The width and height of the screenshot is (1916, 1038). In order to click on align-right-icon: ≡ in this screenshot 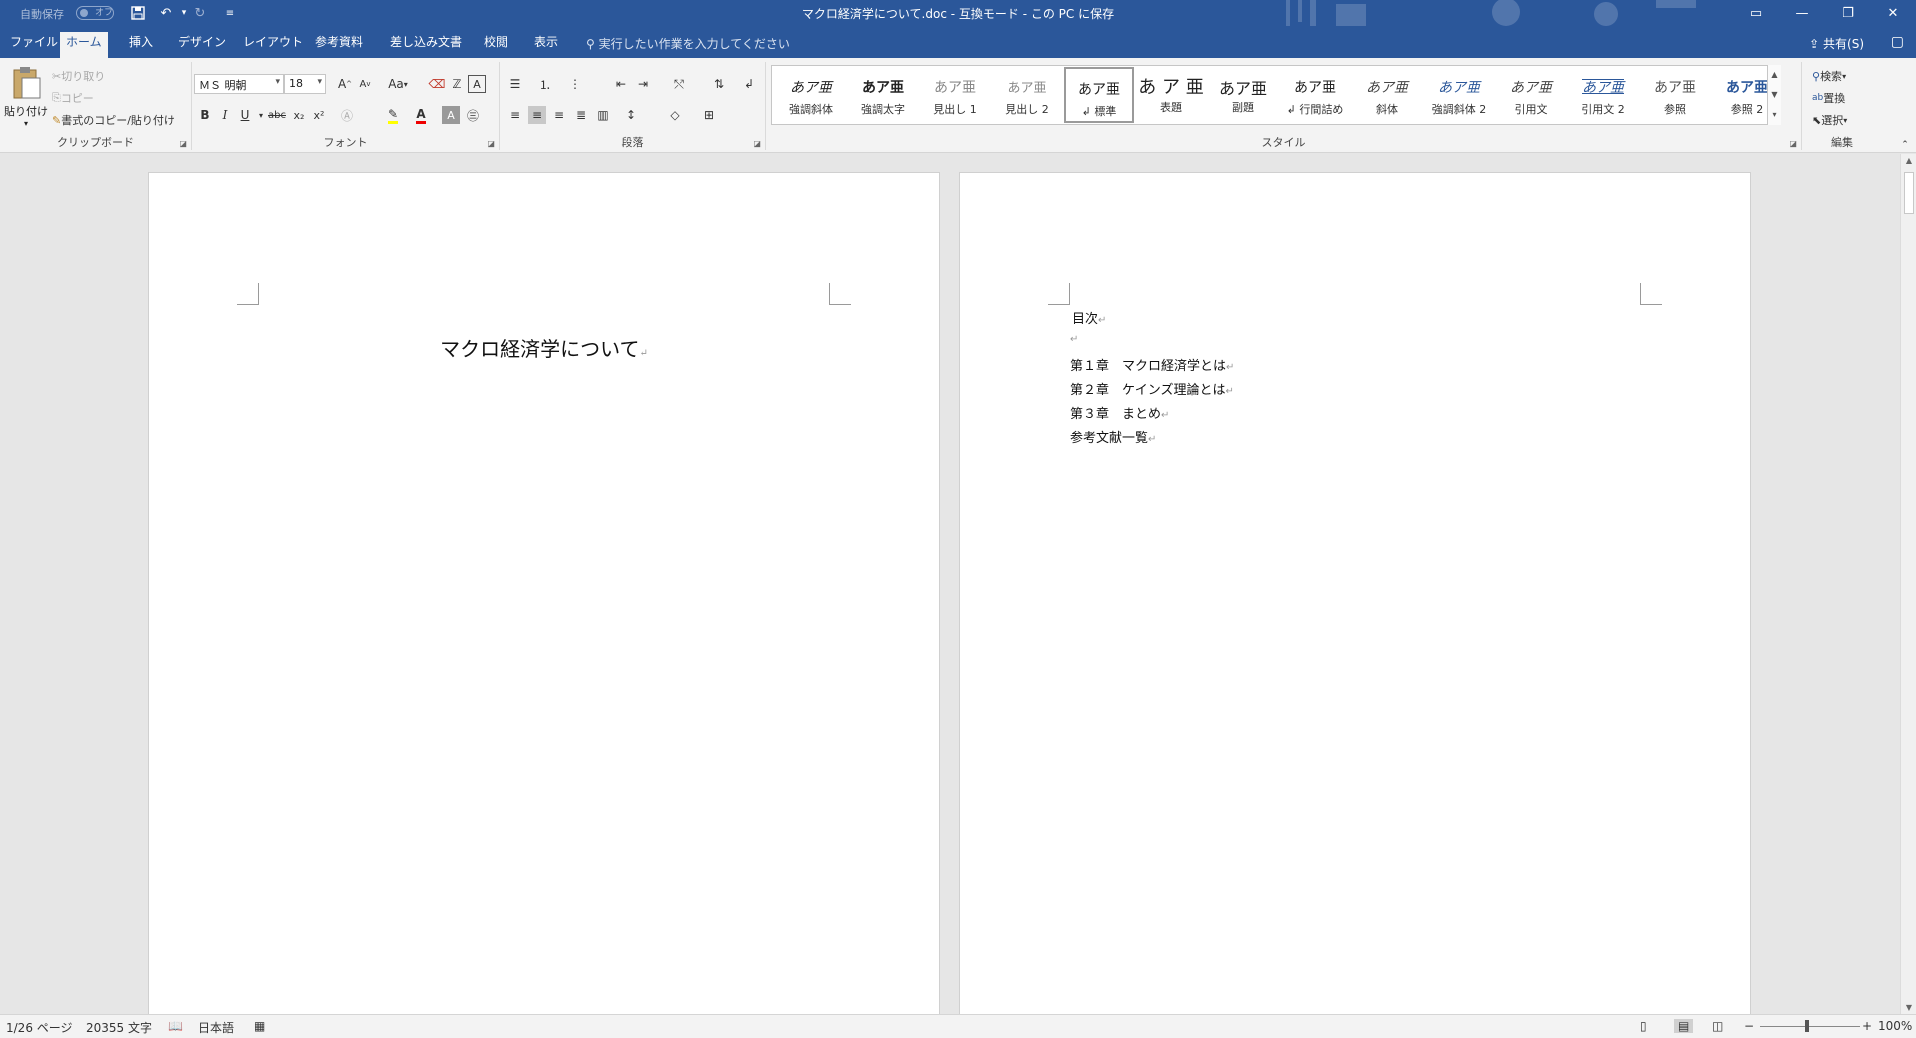, I will do `click(559, 115)`.